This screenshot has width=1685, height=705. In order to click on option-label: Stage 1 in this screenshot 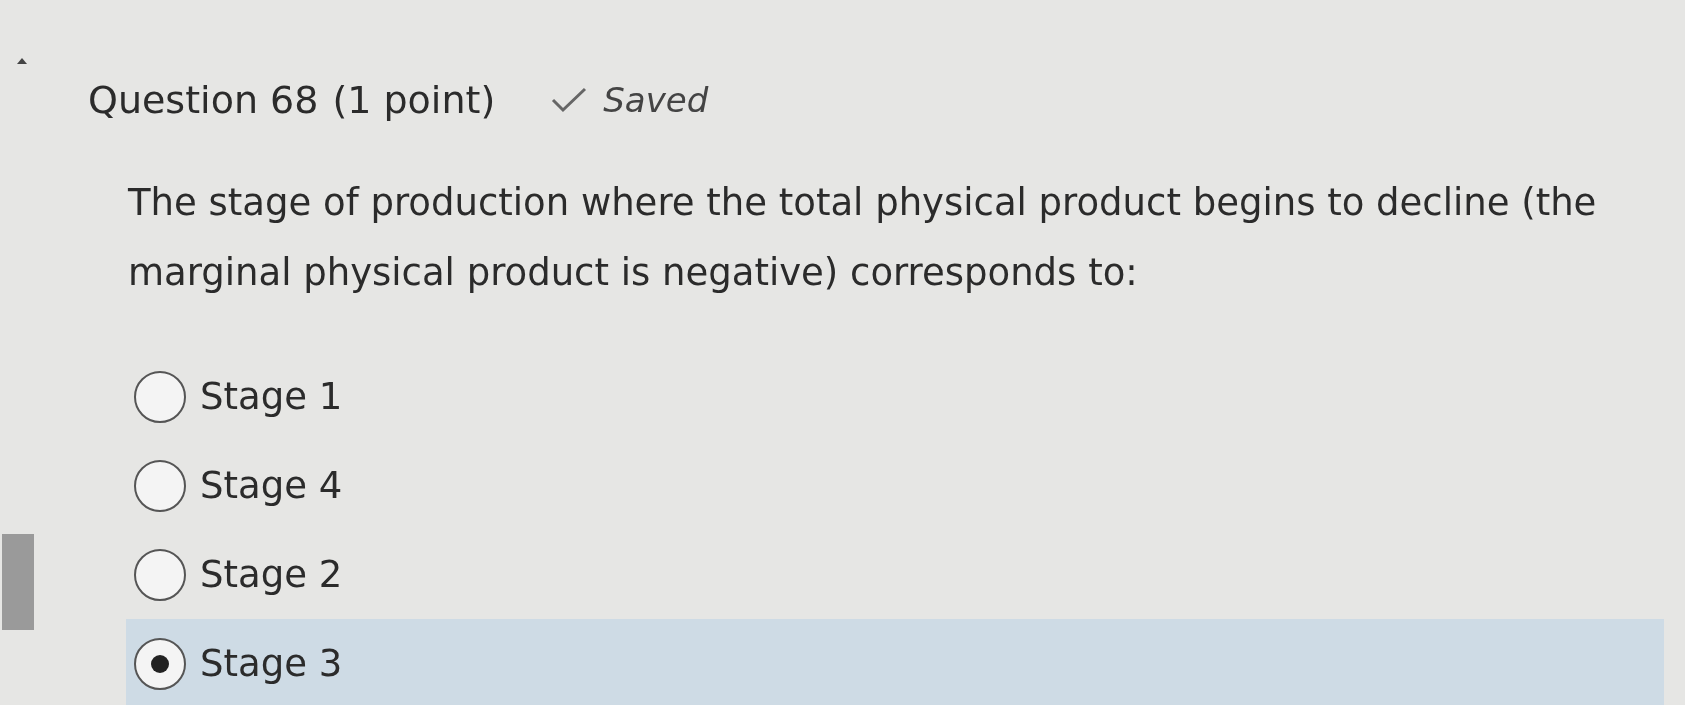, I will do `click(271, 396)`.